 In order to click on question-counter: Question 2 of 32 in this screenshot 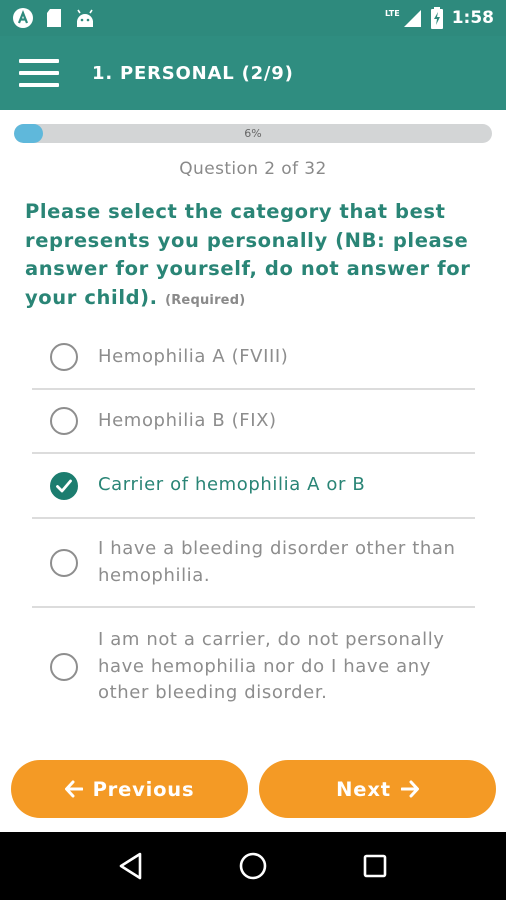, I will do `click(253, 169)`.